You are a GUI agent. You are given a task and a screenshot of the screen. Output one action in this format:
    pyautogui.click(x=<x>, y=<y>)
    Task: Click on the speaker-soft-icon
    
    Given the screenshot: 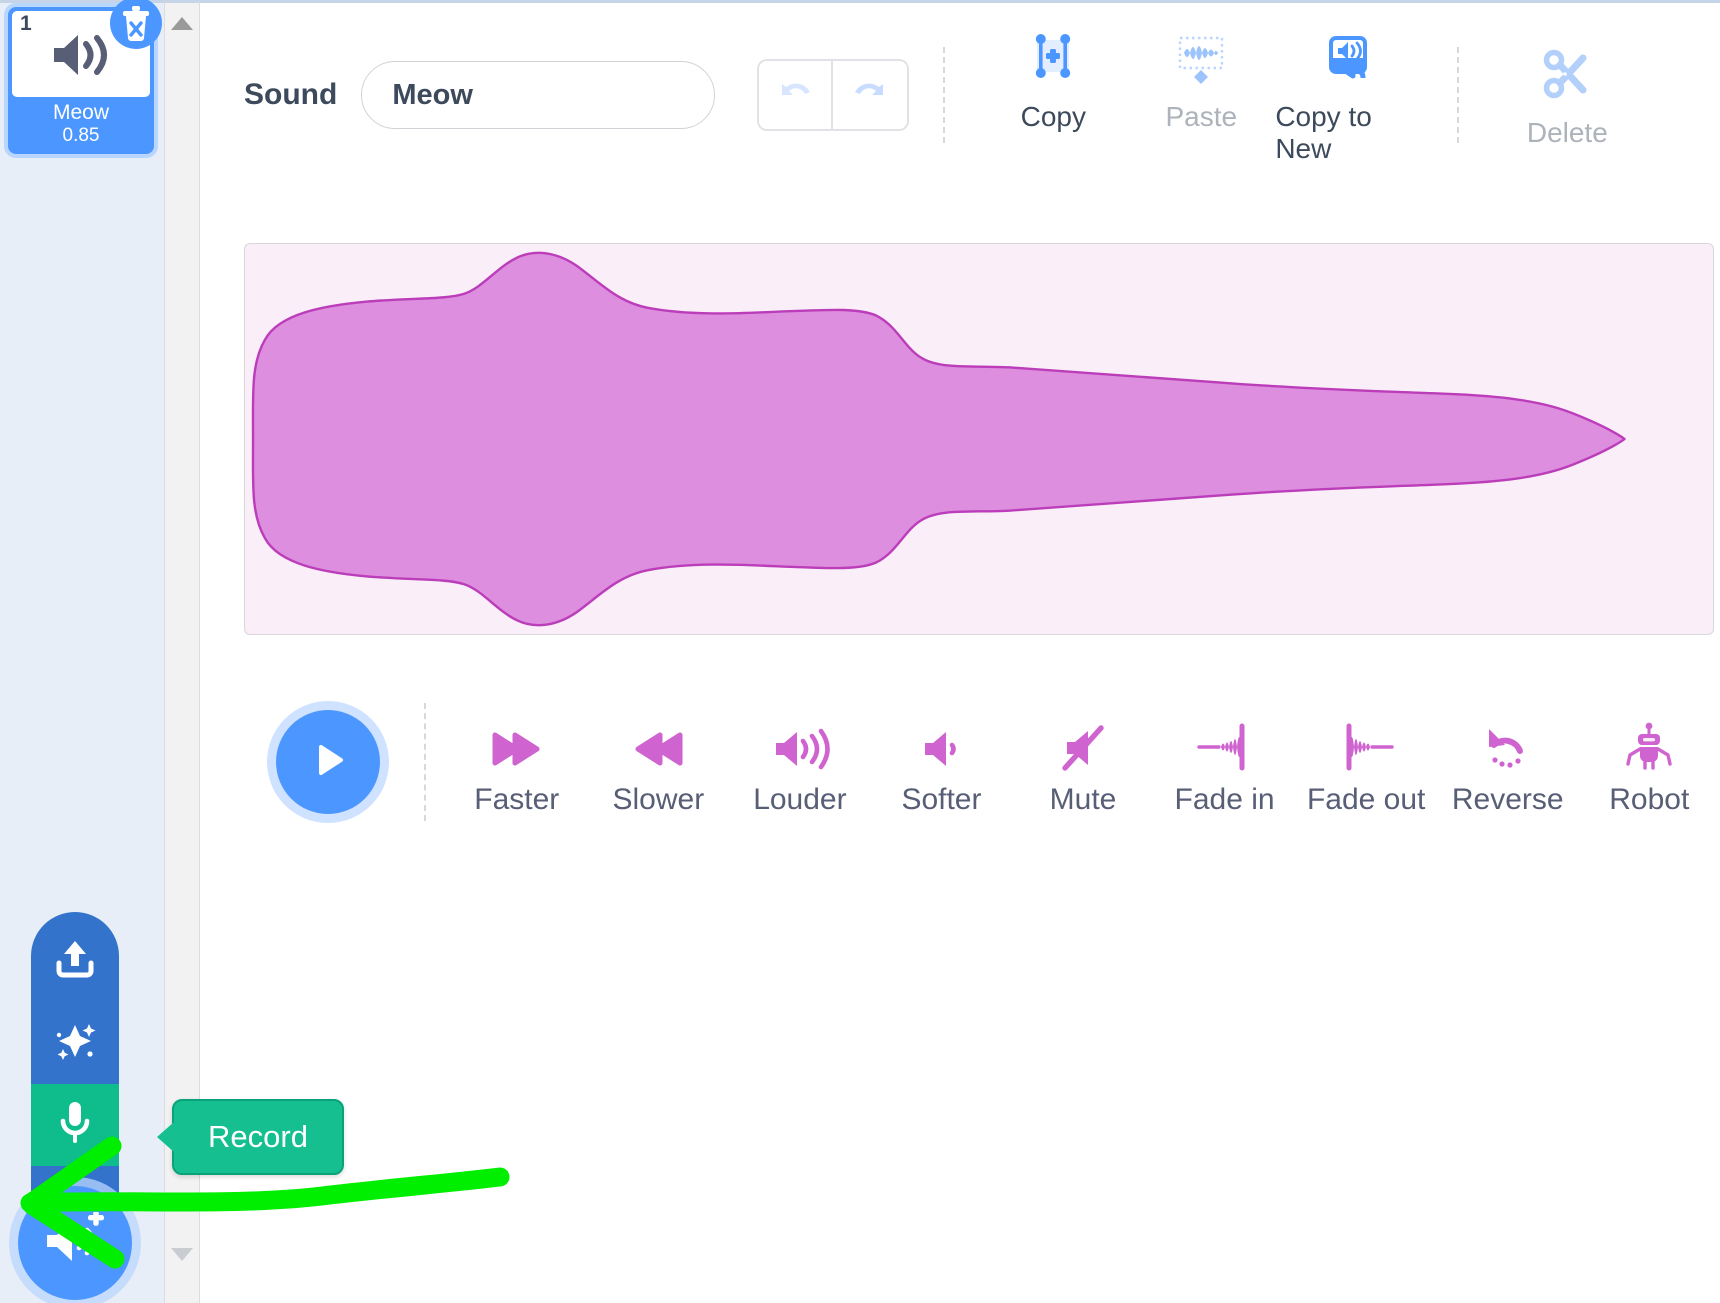 What is the action you would take?
    pyautogui.click(x=941, y=740)
    